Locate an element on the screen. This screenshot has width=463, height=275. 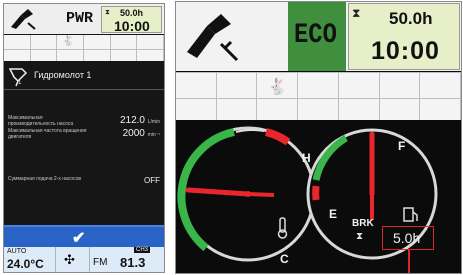
checkmark-icon: ✔ is located at coordinates (79, 238).